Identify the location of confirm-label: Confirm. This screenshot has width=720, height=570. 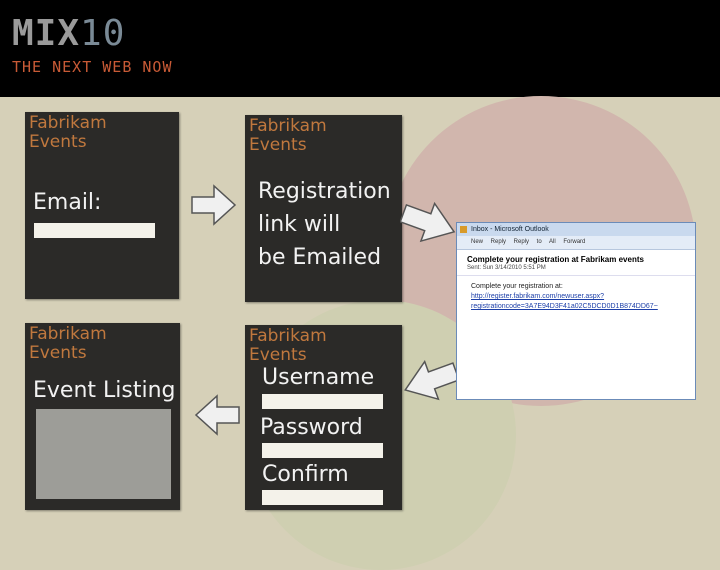
(305, 474).